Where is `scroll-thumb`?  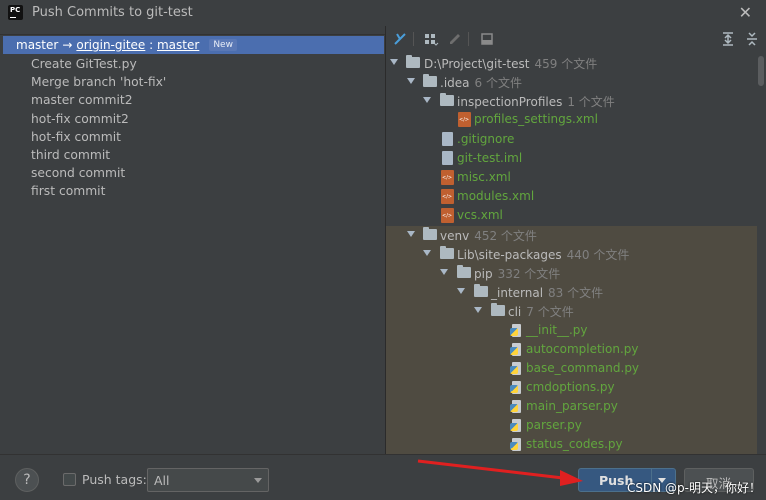
scroll-thumb is located at coordinates (761, 71).